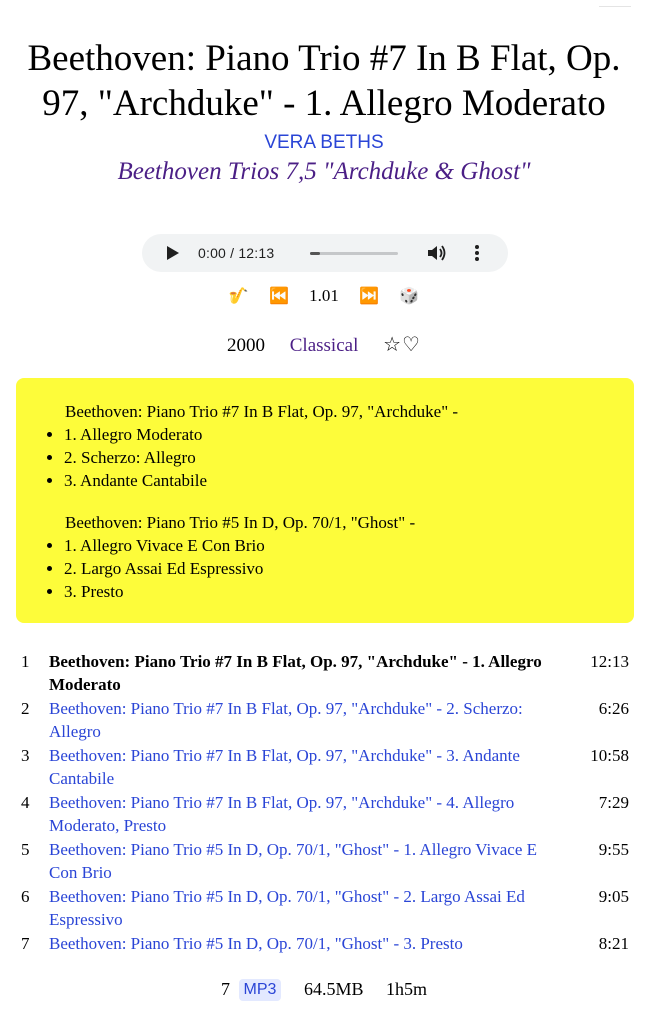 This screenshot has width=648, height=1024. Describe the element at coordinates (349, 434) in the screenshot. I see `list-item: 1. Allegro Moderato` at that location.